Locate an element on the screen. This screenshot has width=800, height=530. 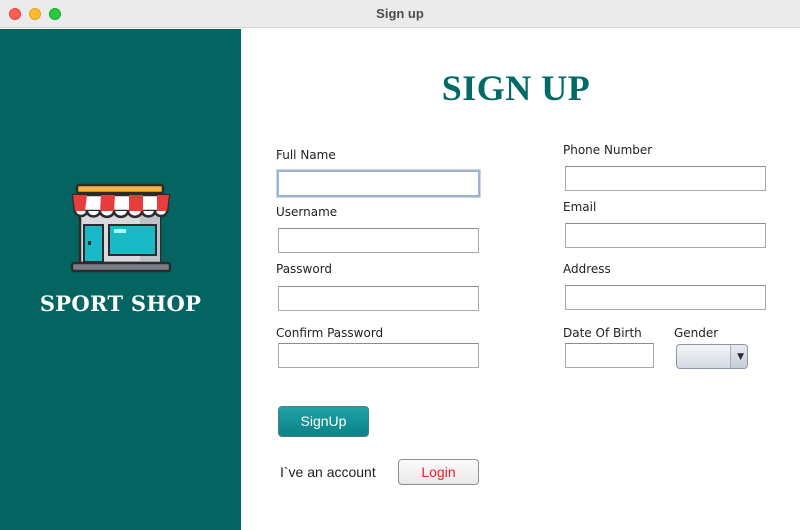
window-title: Sign up is located at coordinates (400, 13).